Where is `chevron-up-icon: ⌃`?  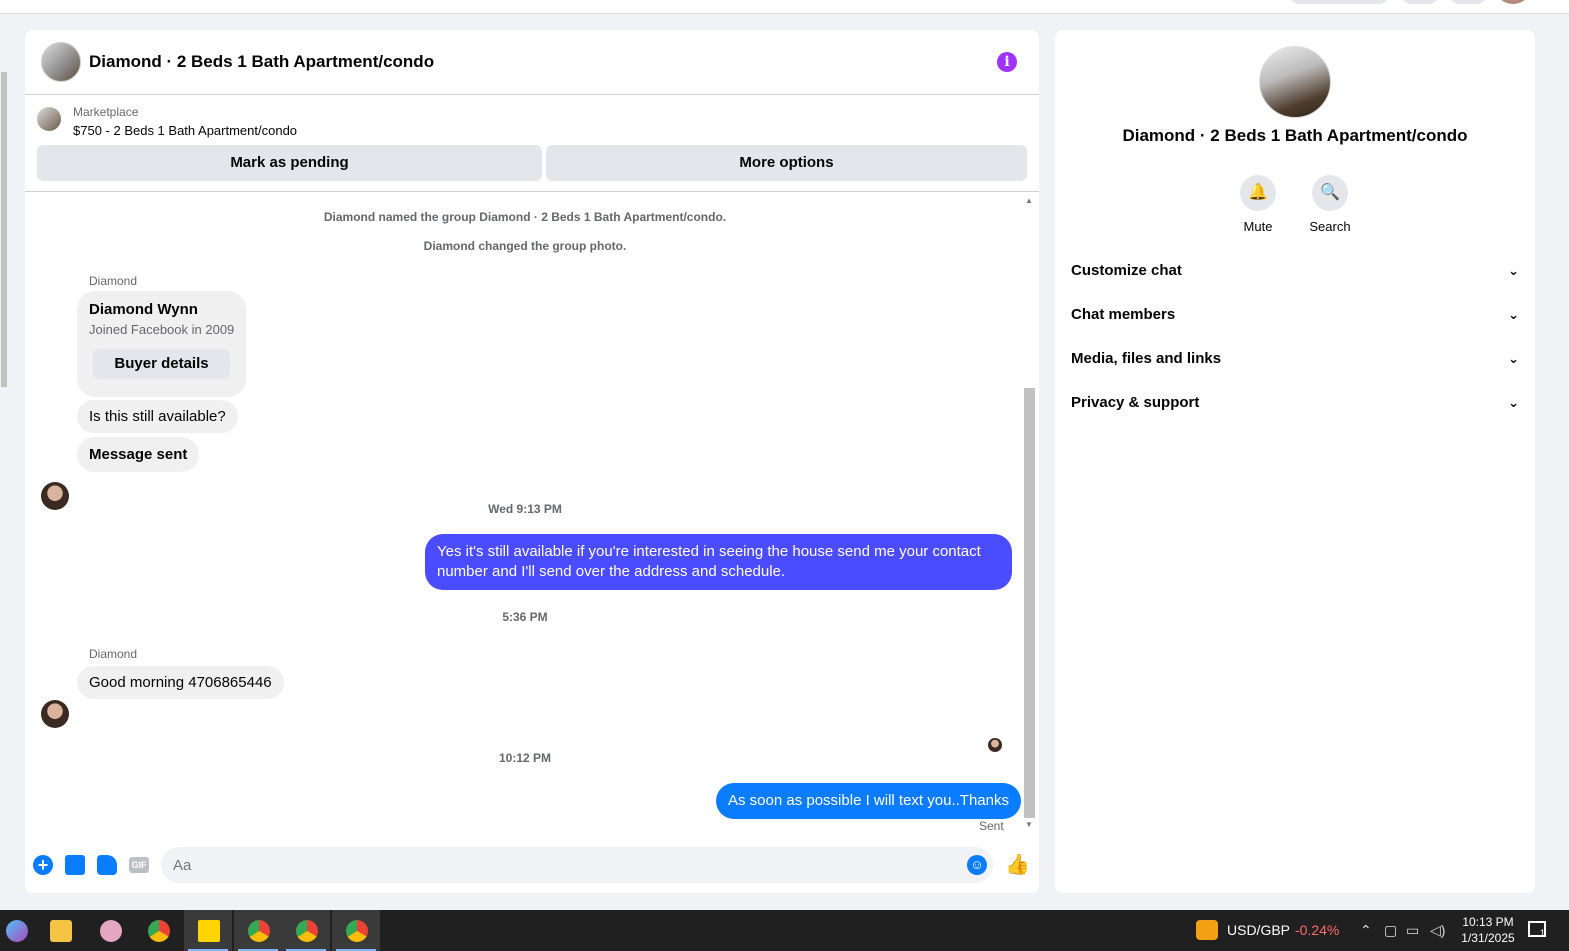
chevron-up-icon: ⌃ is located at coordinates (1366, 930).